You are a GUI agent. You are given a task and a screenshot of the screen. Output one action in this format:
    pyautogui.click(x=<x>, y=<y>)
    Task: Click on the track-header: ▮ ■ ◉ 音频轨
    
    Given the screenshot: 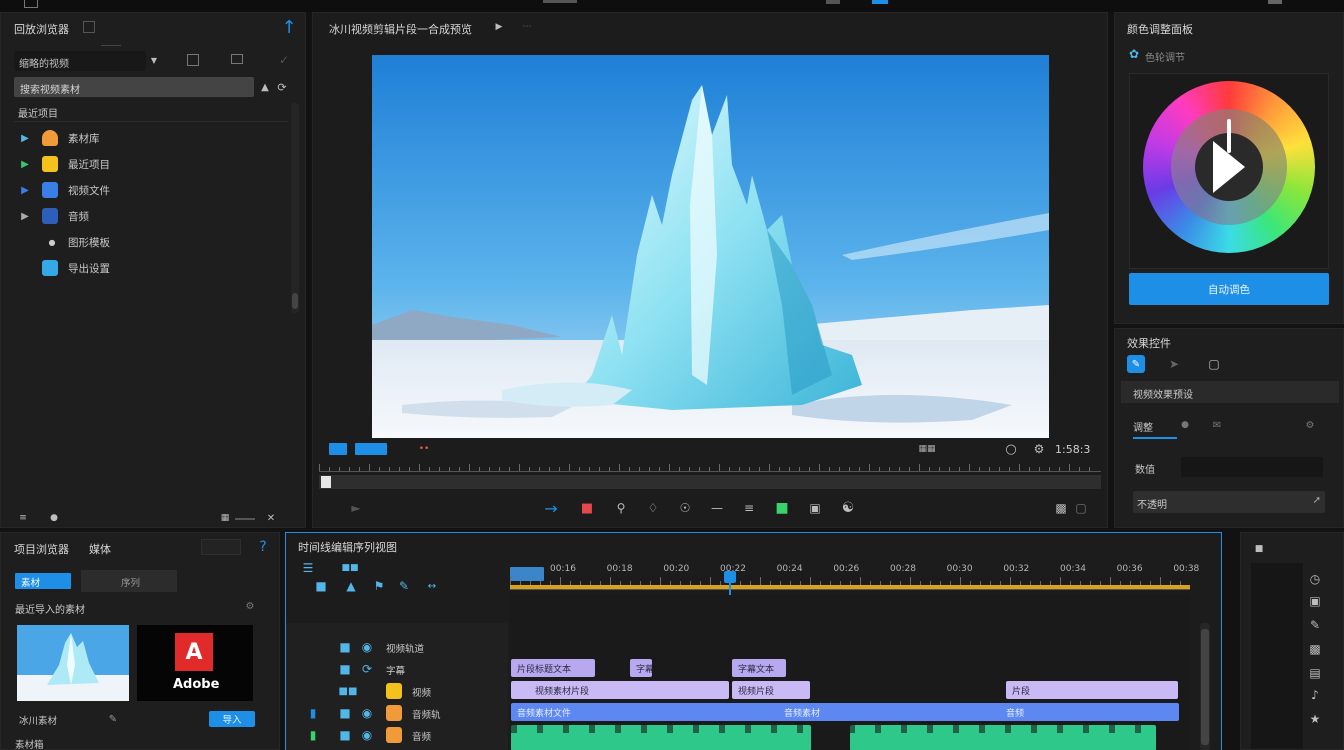 What is the action you would take?
    pyautogui.click(x=397, y=713)
    